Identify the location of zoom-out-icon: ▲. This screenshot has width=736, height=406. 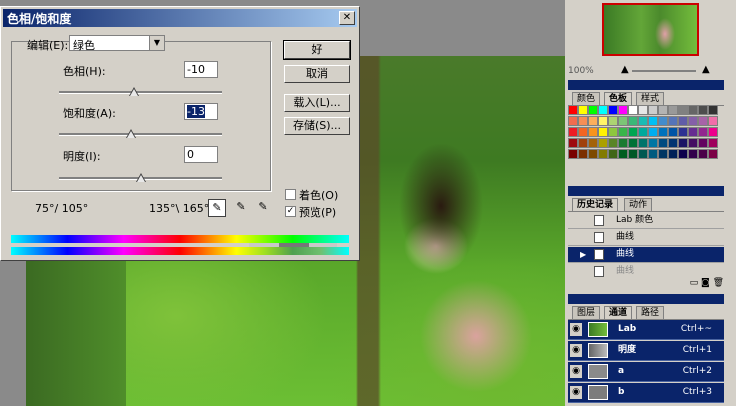
(625, 69).